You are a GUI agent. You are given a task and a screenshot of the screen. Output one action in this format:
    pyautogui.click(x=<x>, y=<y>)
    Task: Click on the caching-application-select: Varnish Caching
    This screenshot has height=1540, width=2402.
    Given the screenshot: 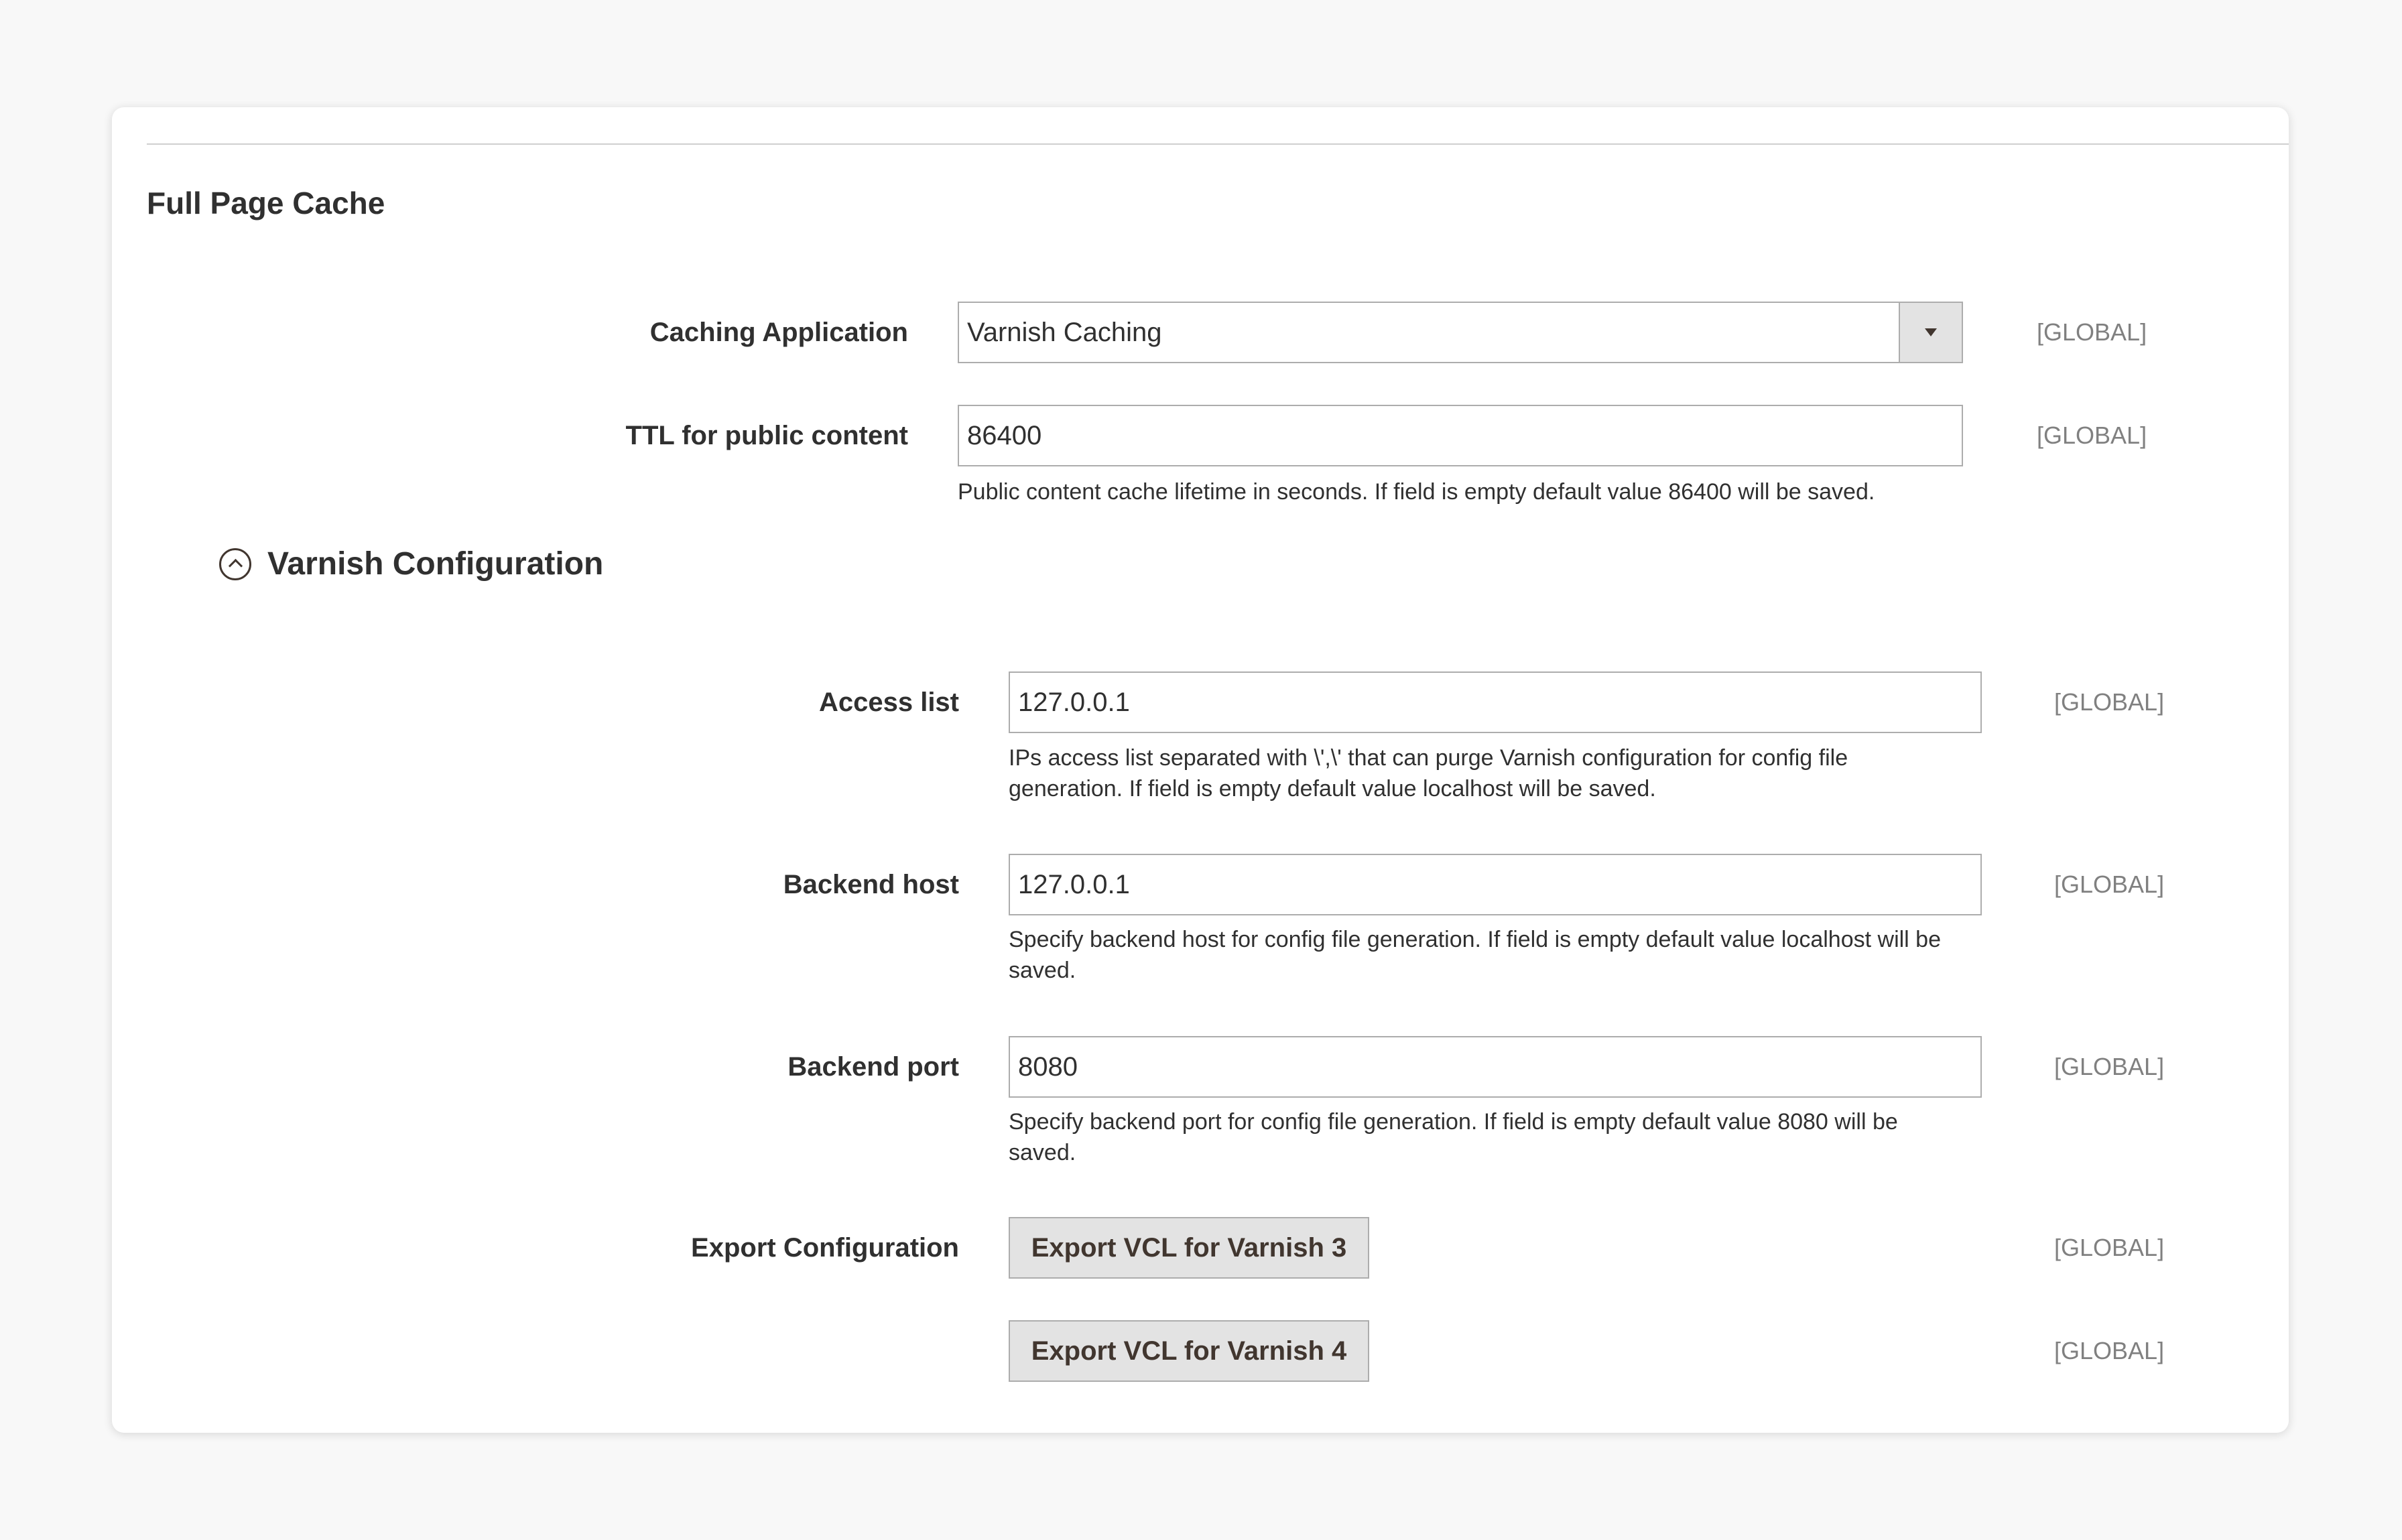 What is the action you would take?
    pyautogui.click(x=1460, y=333)
    